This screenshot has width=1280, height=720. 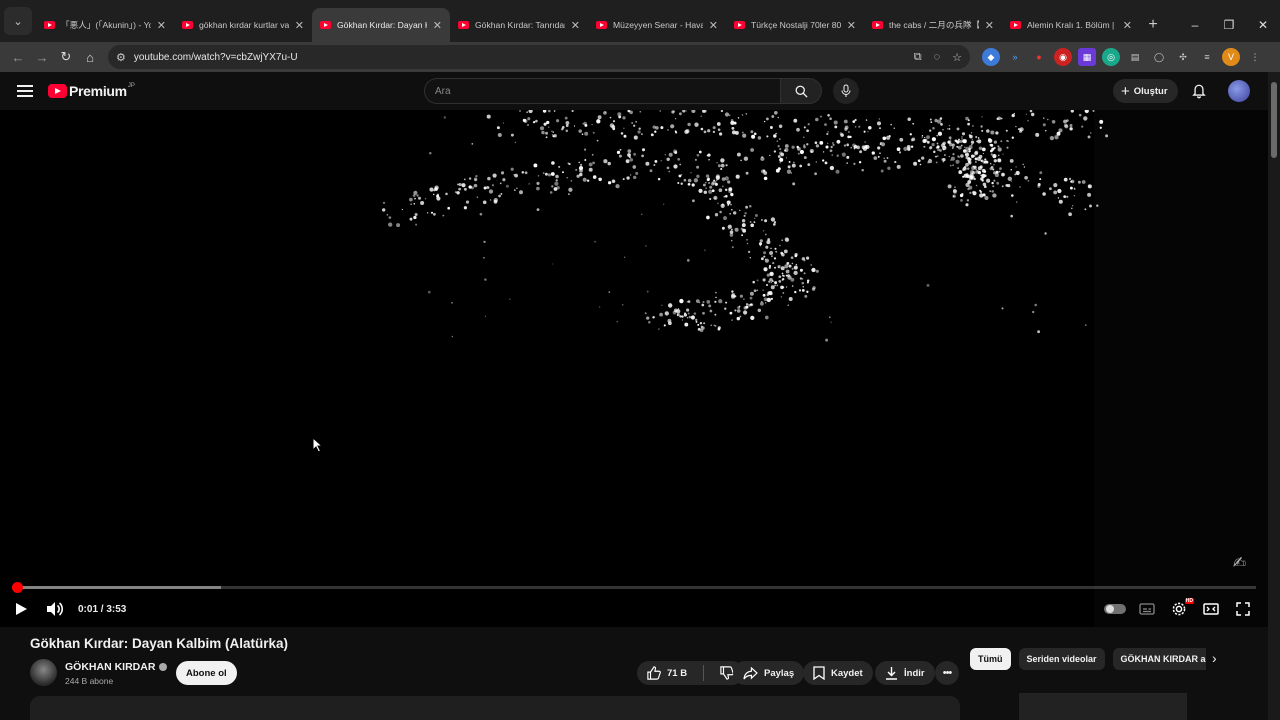 I want to click on home-button: ⌂, so click(x=90, y=57).